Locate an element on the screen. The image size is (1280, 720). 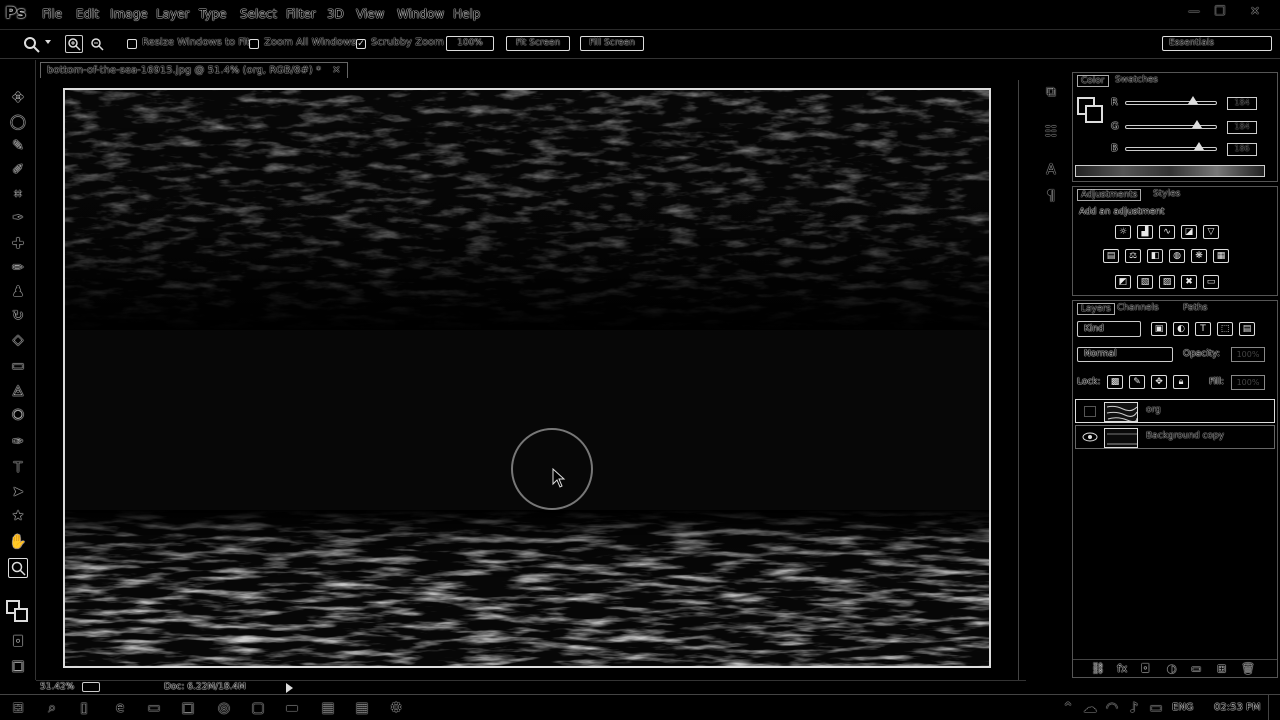
screen-mode-icon: ▣ is located at coordinates (18, 666).